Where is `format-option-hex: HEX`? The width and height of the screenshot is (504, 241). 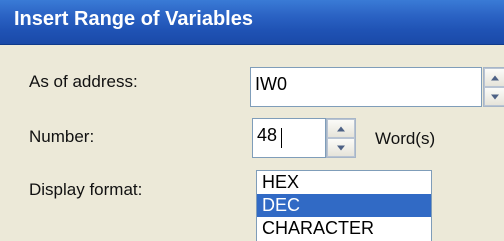
format-option-hex: HEX is located at coordinates (344, 182).